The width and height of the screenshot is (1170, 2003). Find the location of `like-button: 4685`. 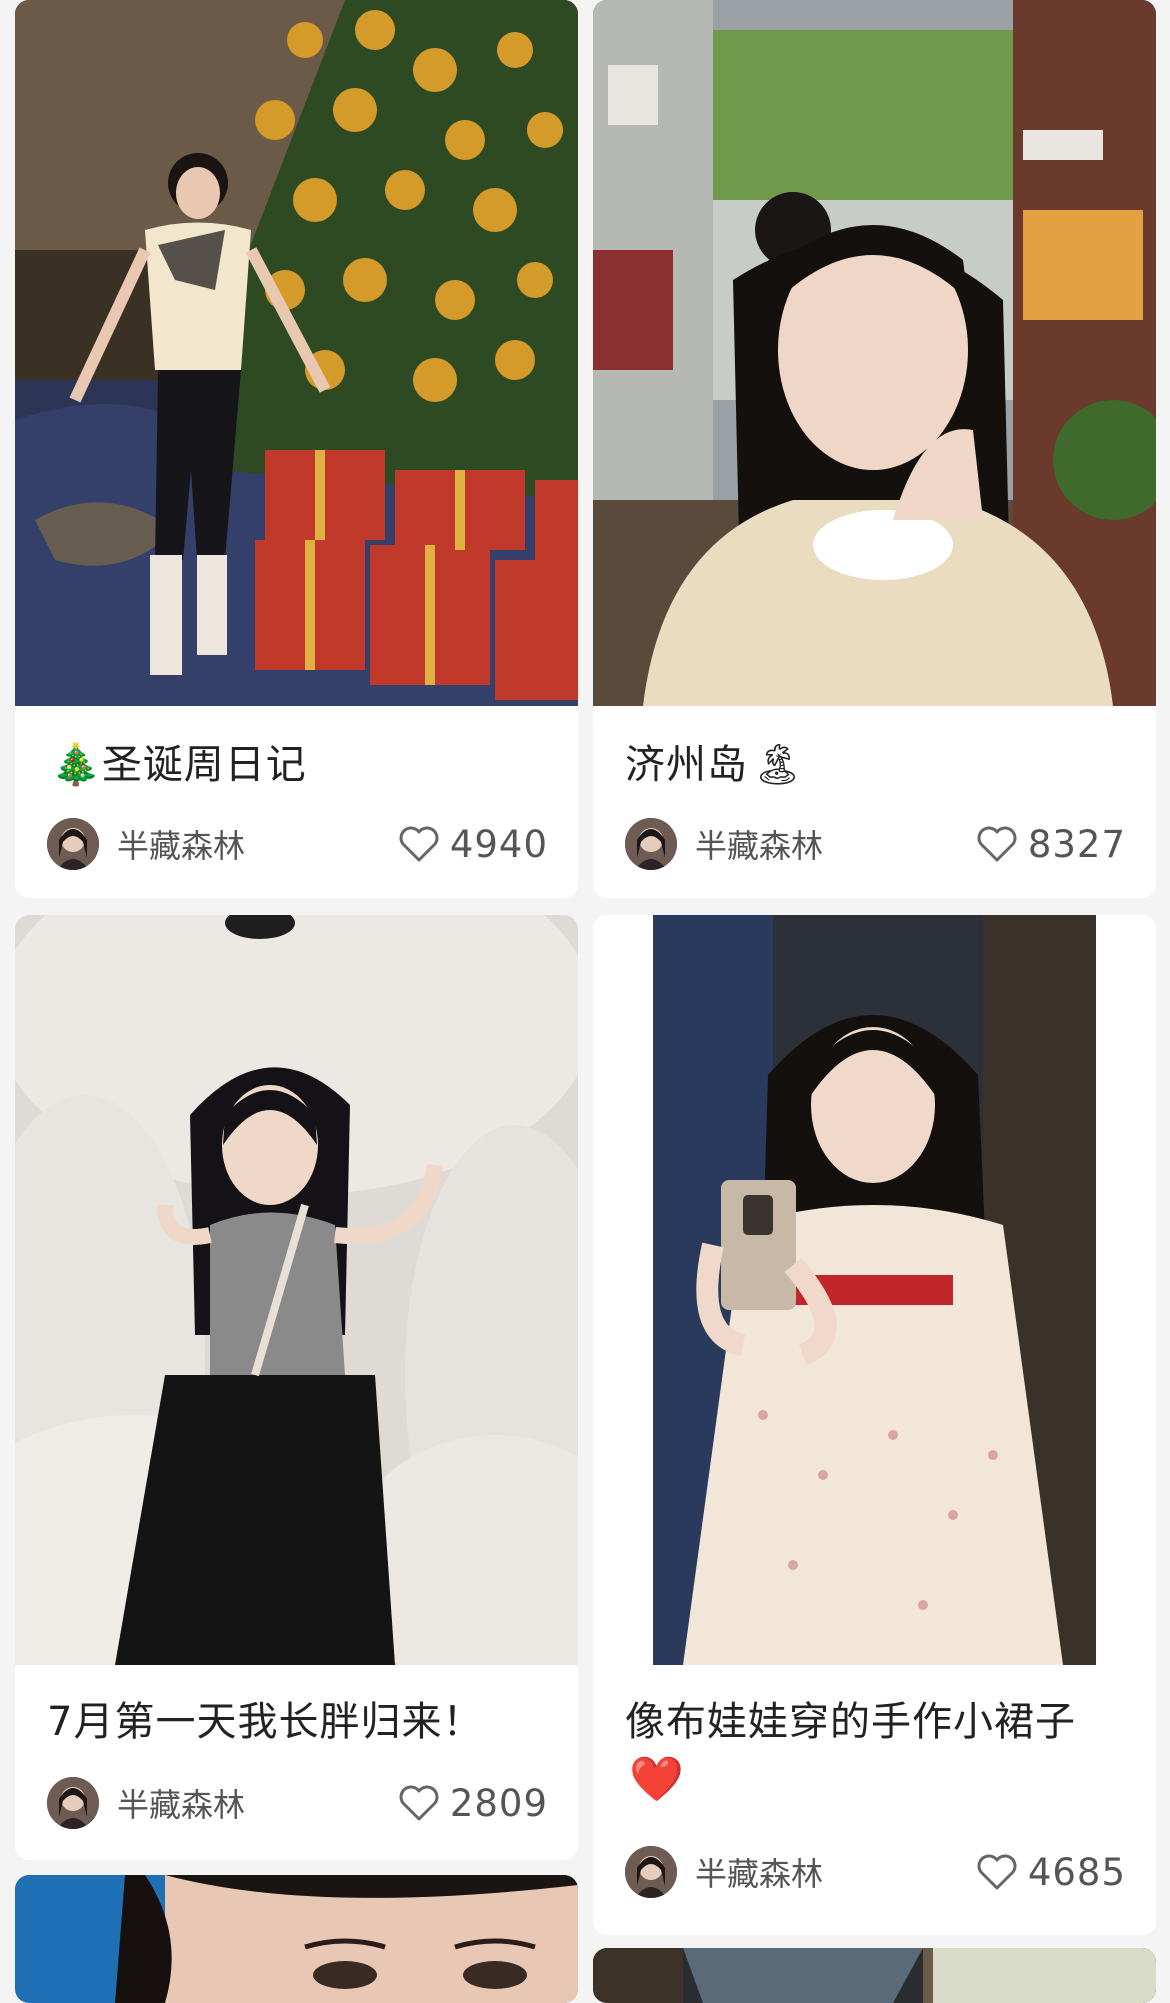

like-button: 4685 is located at coordinates (1051, 1872).